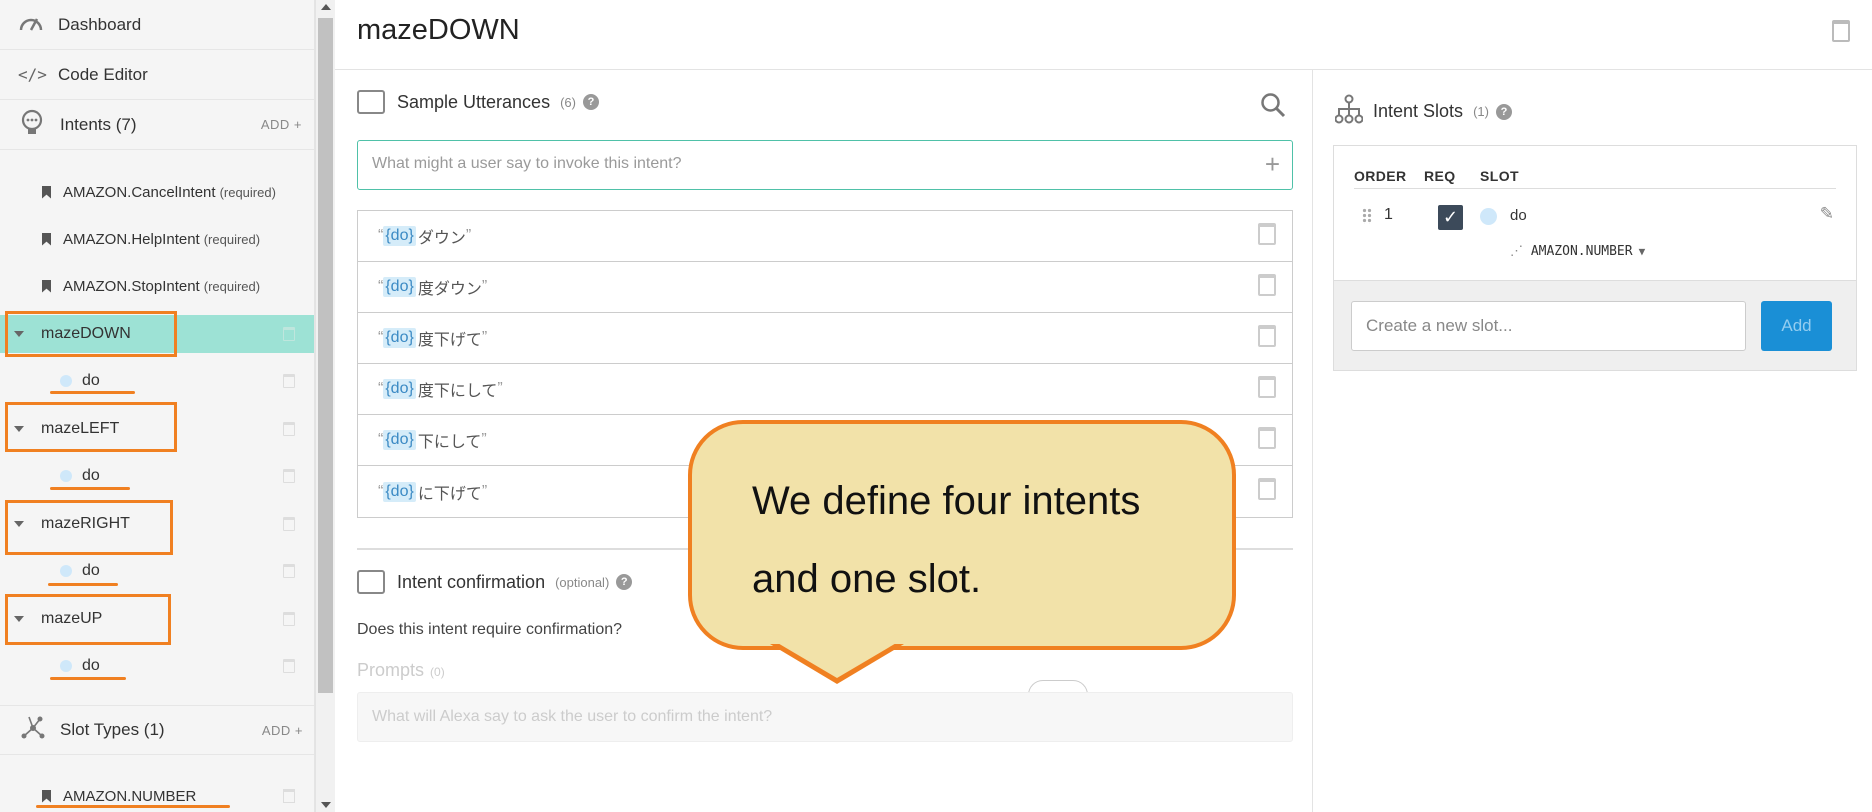 Image resolution: width=1872 pixels, height=812 pixels. What do you see at coordinates (66, 476) in the screenshot?
I see `slot-dot-icon` at bounding box center [66, 476].